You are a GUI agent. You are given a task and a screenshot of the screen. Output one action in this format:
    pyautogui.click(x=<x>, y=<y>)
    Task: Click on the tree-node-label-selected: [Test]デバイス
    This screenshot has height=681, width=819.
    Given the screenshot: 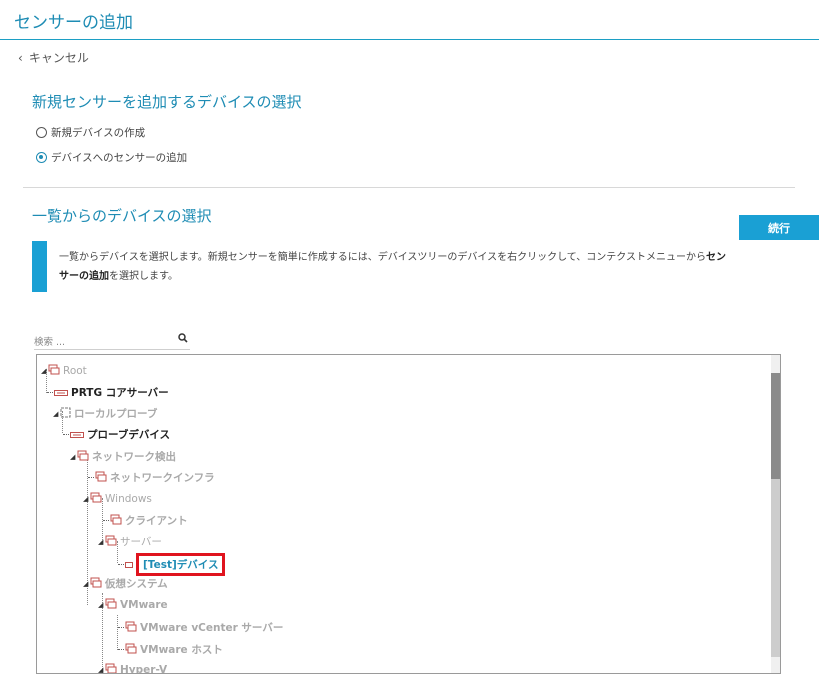 What is the action you would take?
    pyautogui.click(x=181, y=564)
    